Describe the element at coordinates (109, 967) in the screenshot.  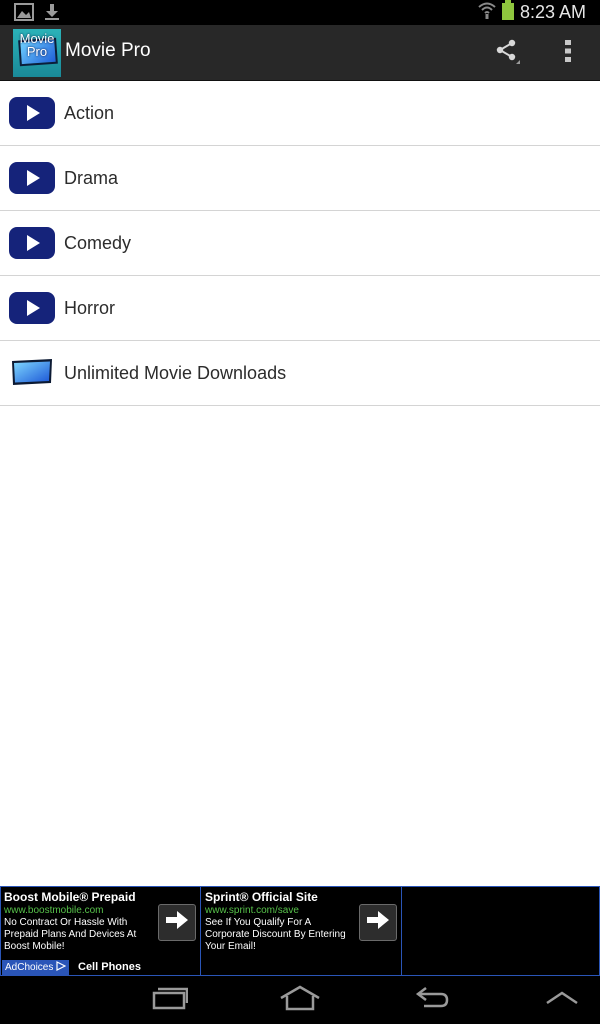
I see `ad-category: Cell Phones` at that location.